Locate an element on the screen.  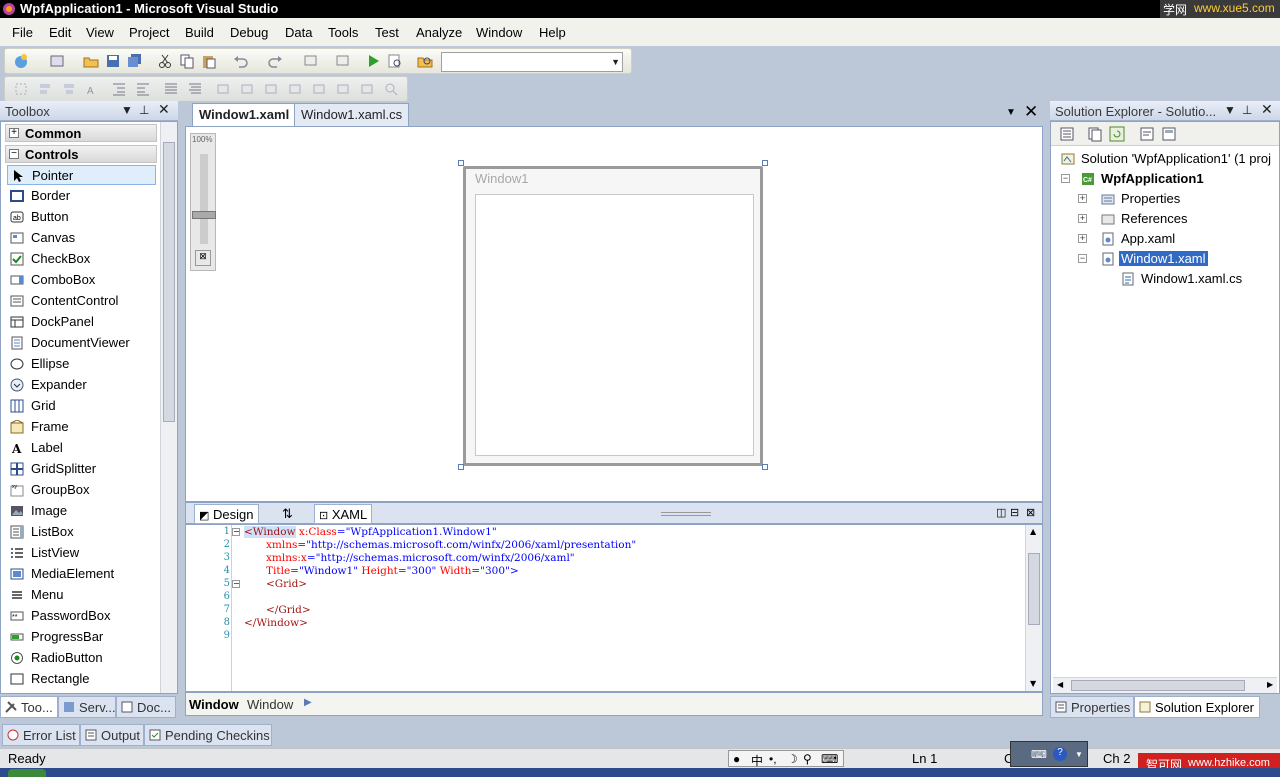
menu-debug: Debug is located at coordinates (249, 32).